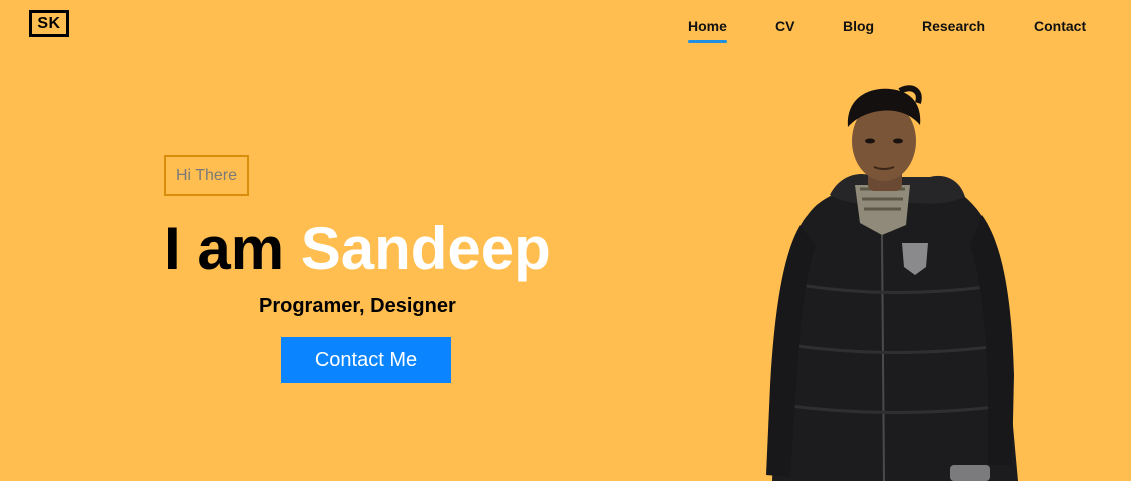 The image size is (1131, 484). What do you see at coordinates (784, 26) in the screenshot?
I see `nav-cv-link: CV` at bounding box center [784, 26].